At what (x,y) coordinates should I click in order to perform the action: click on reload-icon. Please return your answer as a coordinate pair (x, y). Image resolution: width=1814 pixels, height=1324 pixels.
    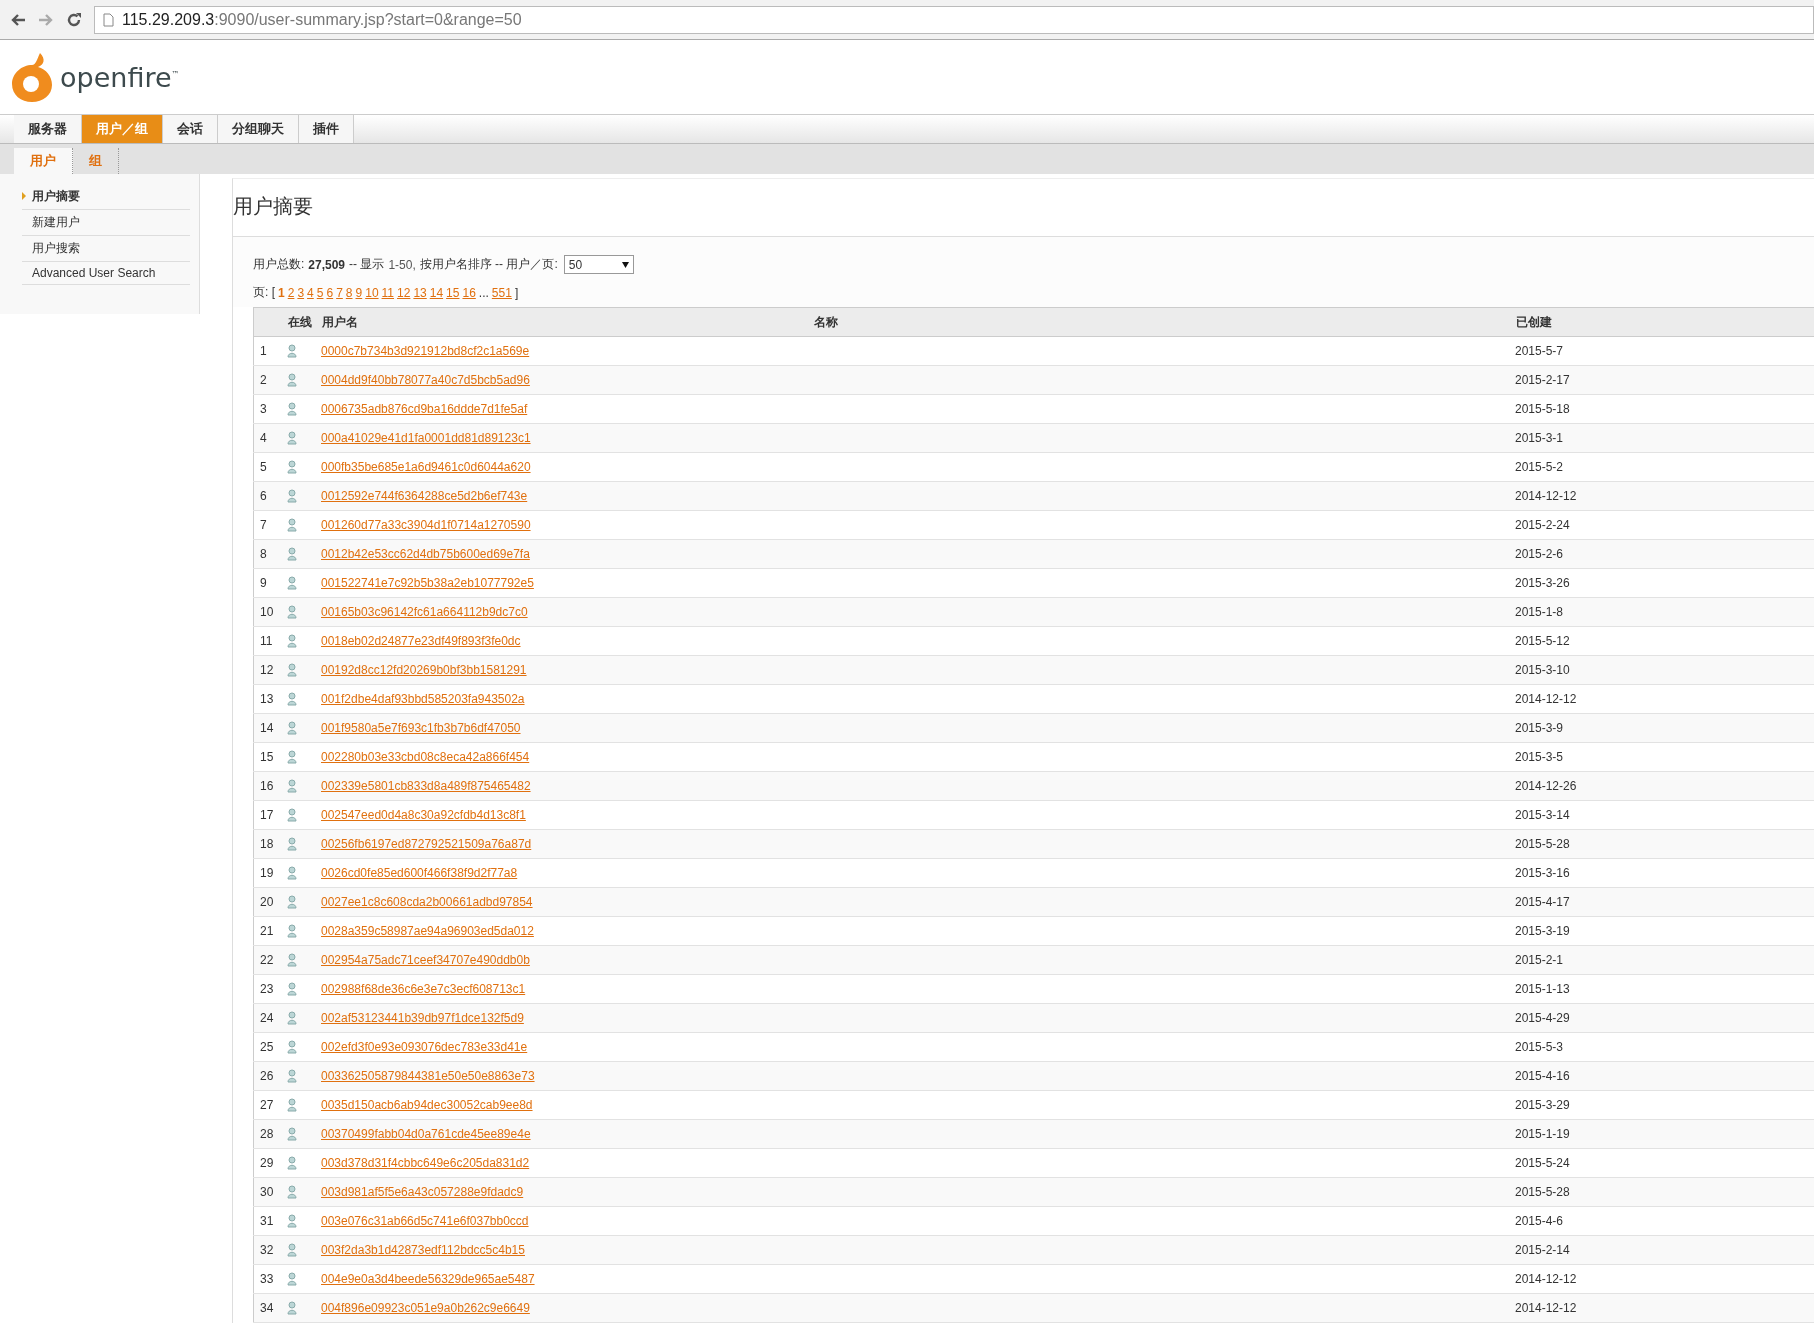
    Looking at the image, I should click on (74, 19).